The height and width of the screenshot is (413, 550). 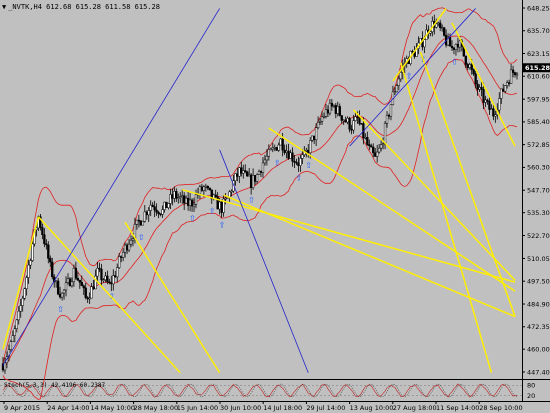 What do you see at coordinates (538, 145) in the screenshot?
I see `price-tick-label: 572.85` at bounding box center [538, 145].